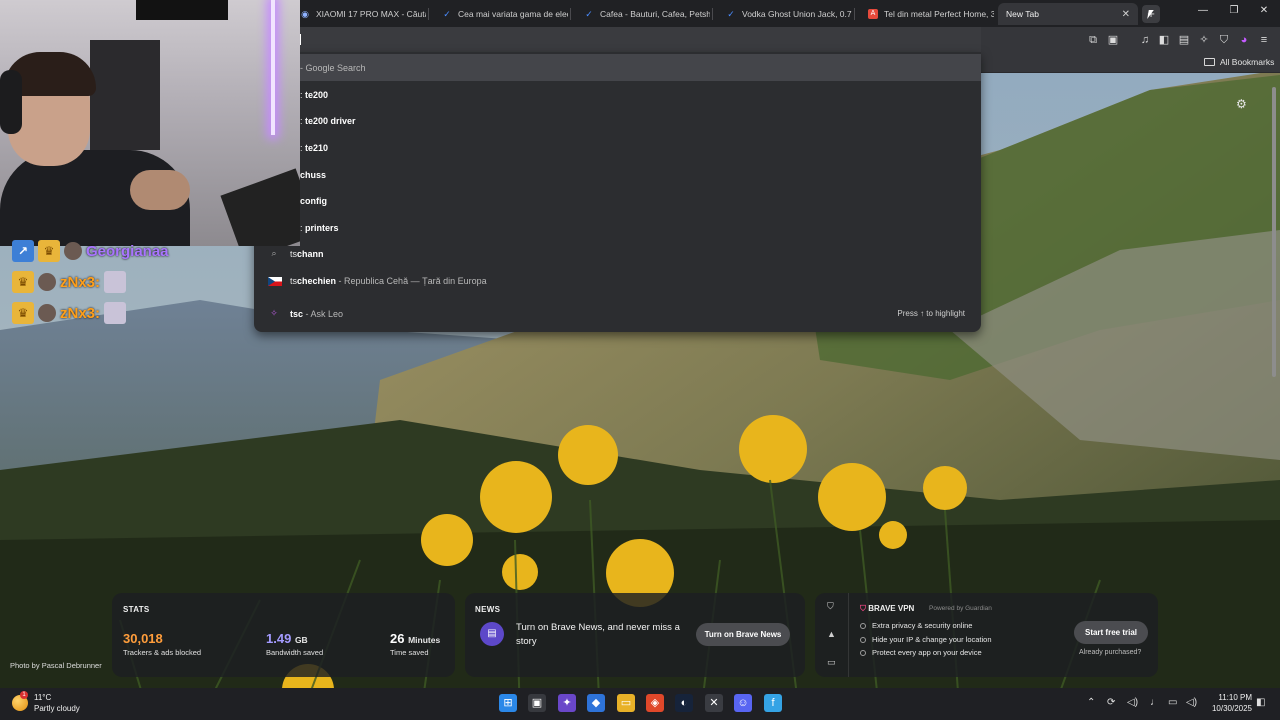 The width and height of the screenshot is (1280, 720). Describe the element at coordinates (287, 638) in the screenshot. I see `bandwidth-stat: 1.49 GB` at that location.